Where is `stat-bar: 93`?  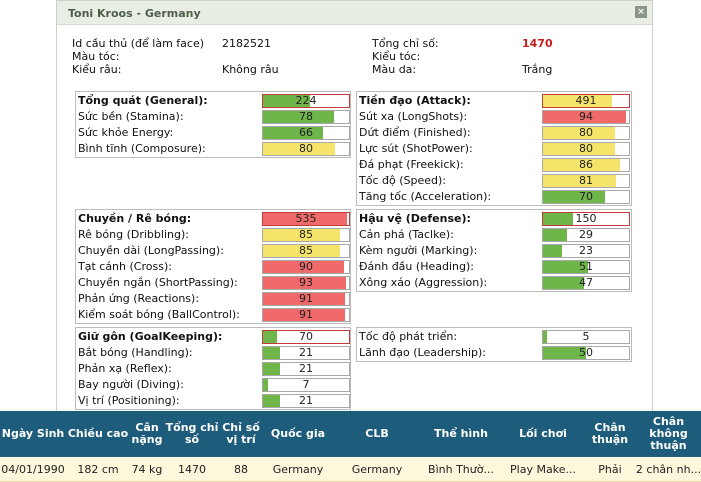
stat-bar: 93 is located at coordinates (306, 283).